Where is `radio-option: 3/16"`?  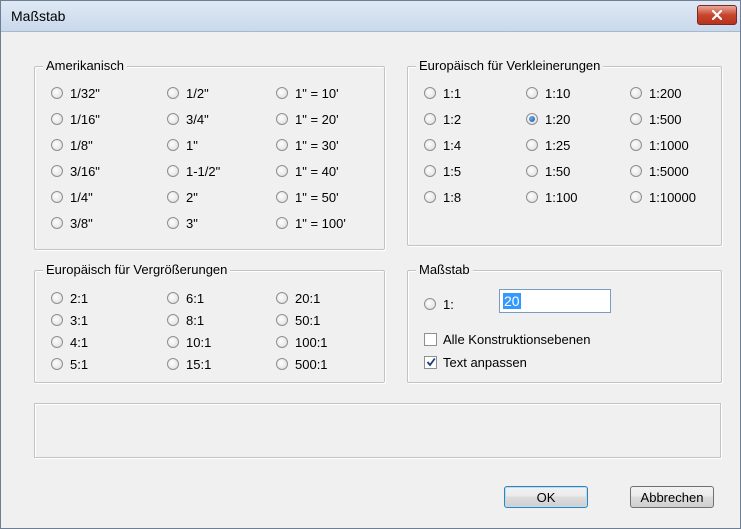
radio-option: 3/16" is located at coordinates (75, 171).